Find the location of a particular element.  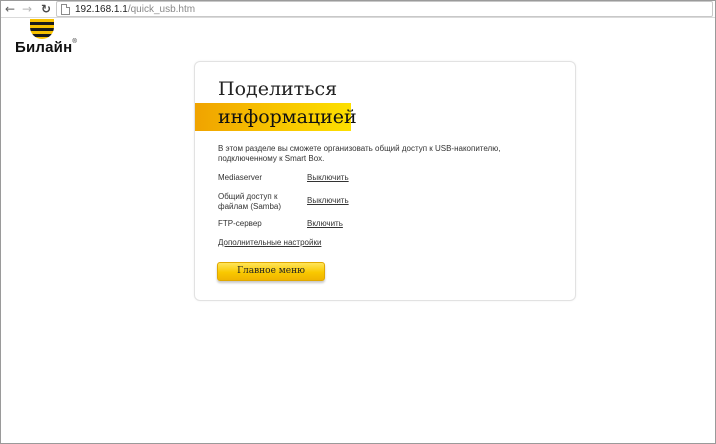

page-title-line1: Поделиться is located at coordinates (278, 89).